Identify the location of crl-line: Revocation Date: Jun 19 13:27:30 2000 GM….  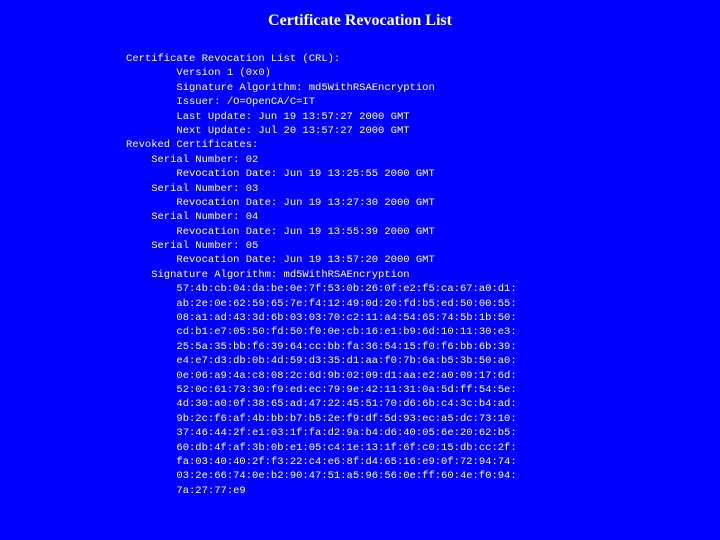
(280, 202).